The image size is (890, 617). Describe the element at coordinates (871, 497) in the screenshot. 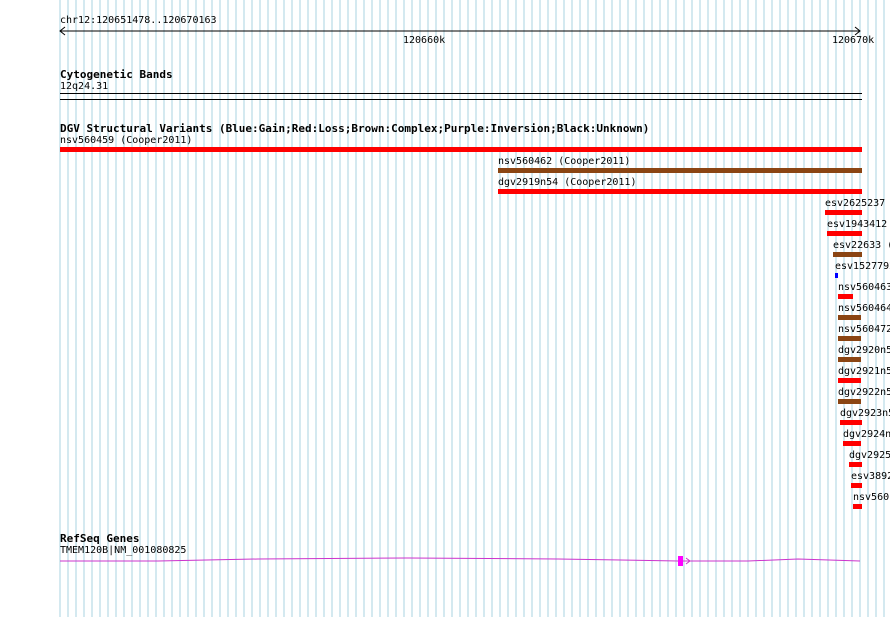

I see `dgv-feature-label: nsv560` at that location.